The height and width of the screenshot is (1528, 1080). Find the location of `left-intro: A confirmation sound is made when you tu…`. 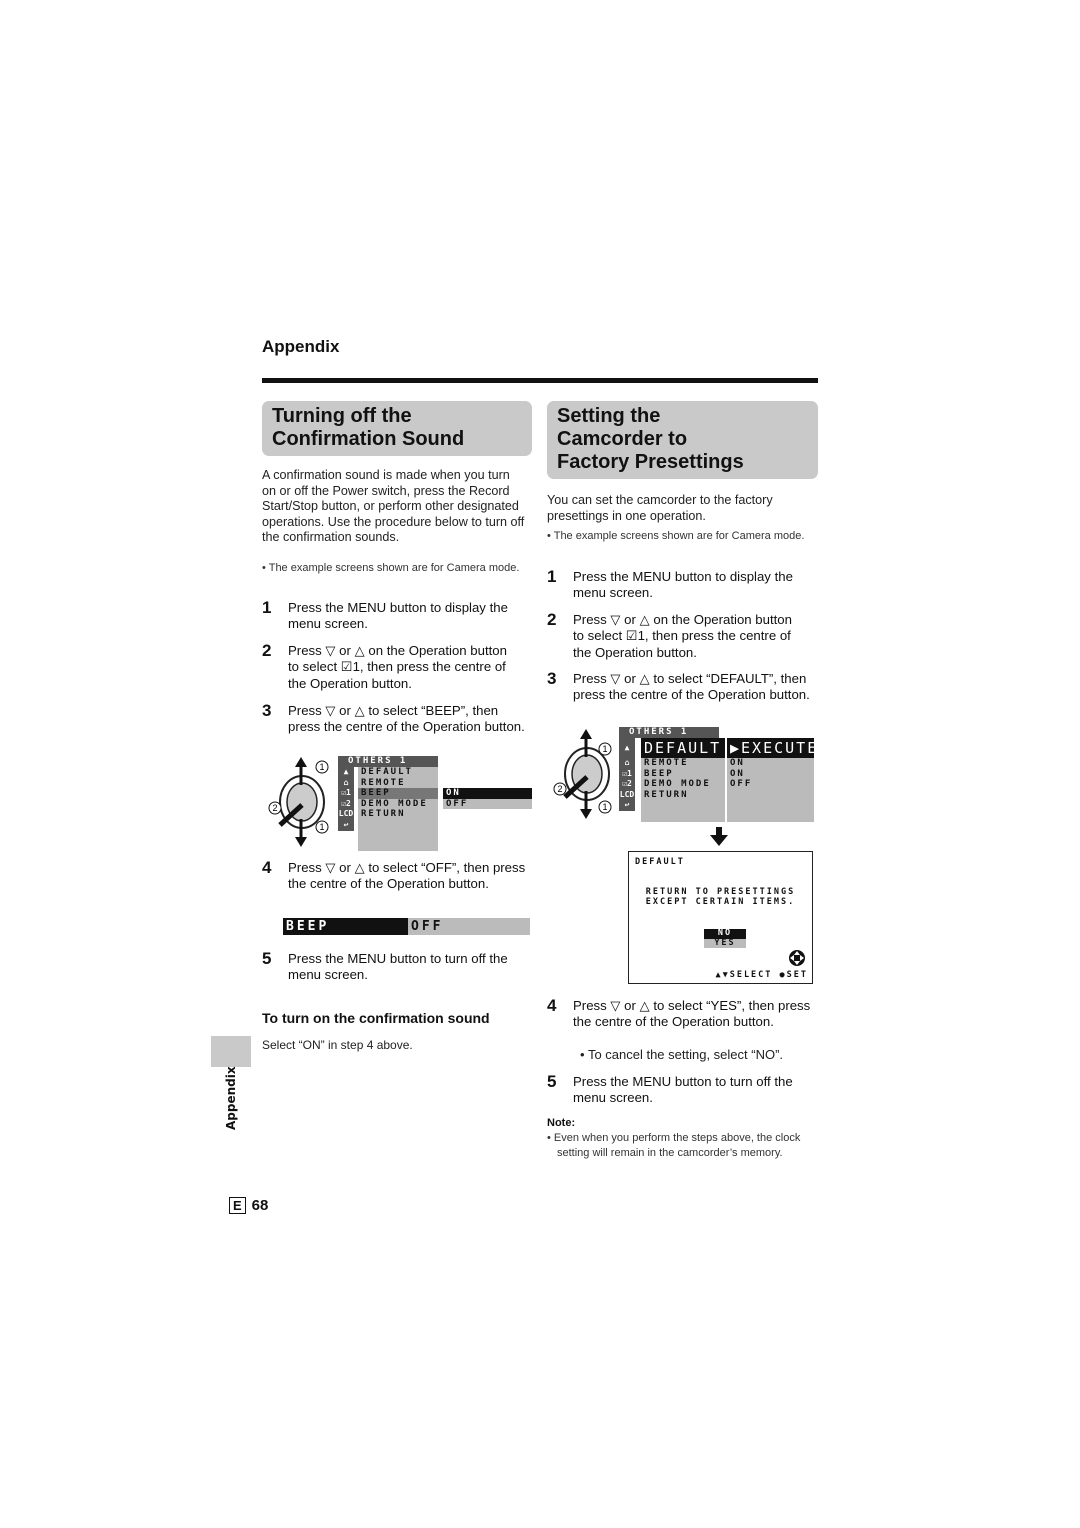

left-intro: A confirmation sound is made when you tu… is located at coordinates (393, 506).